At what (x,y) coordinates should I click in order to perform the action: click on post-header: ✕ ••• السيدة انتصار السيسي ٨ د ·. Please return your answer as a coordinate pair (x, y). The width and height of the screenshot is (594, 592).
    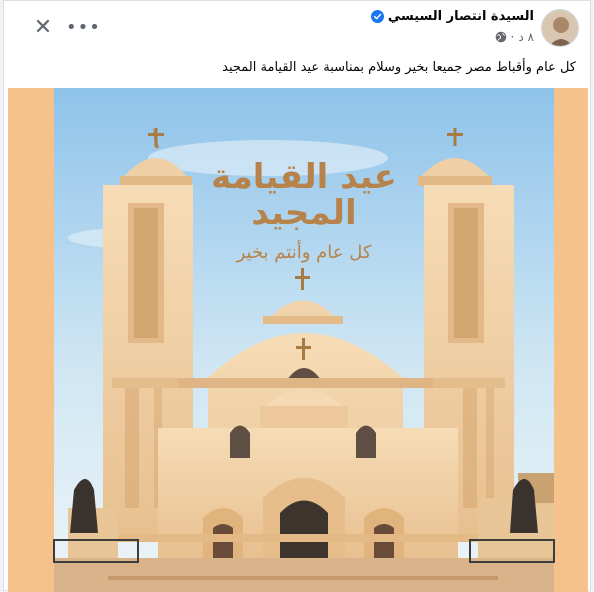
    Looking at the image, I should click on (297, 29).